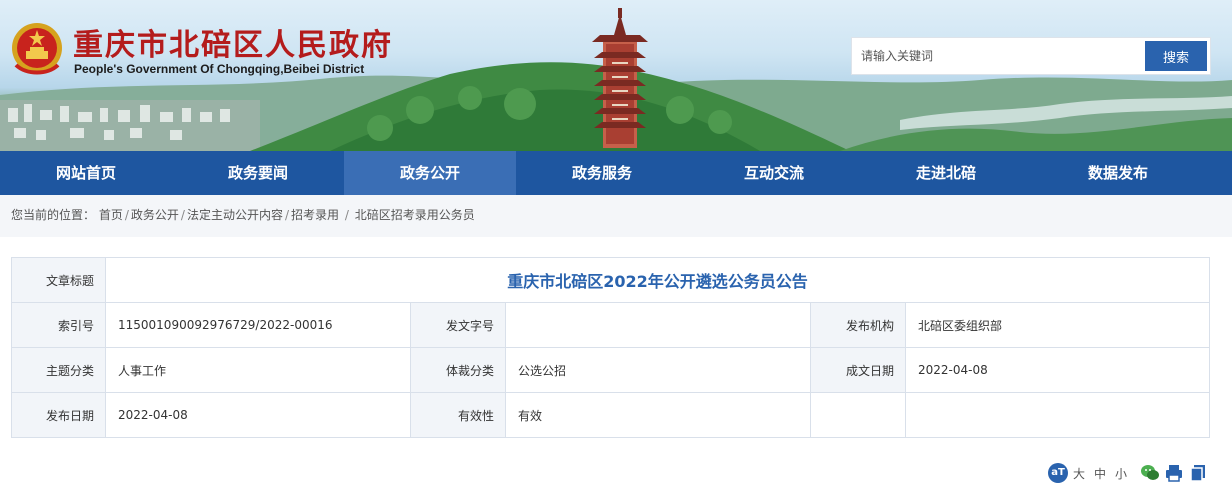 Image resolution: width=1232 pixels, height=486 pixels. Describe the element at coordinates (37, 49) in the screenshot. I see `national-emblem-icon` at that location.